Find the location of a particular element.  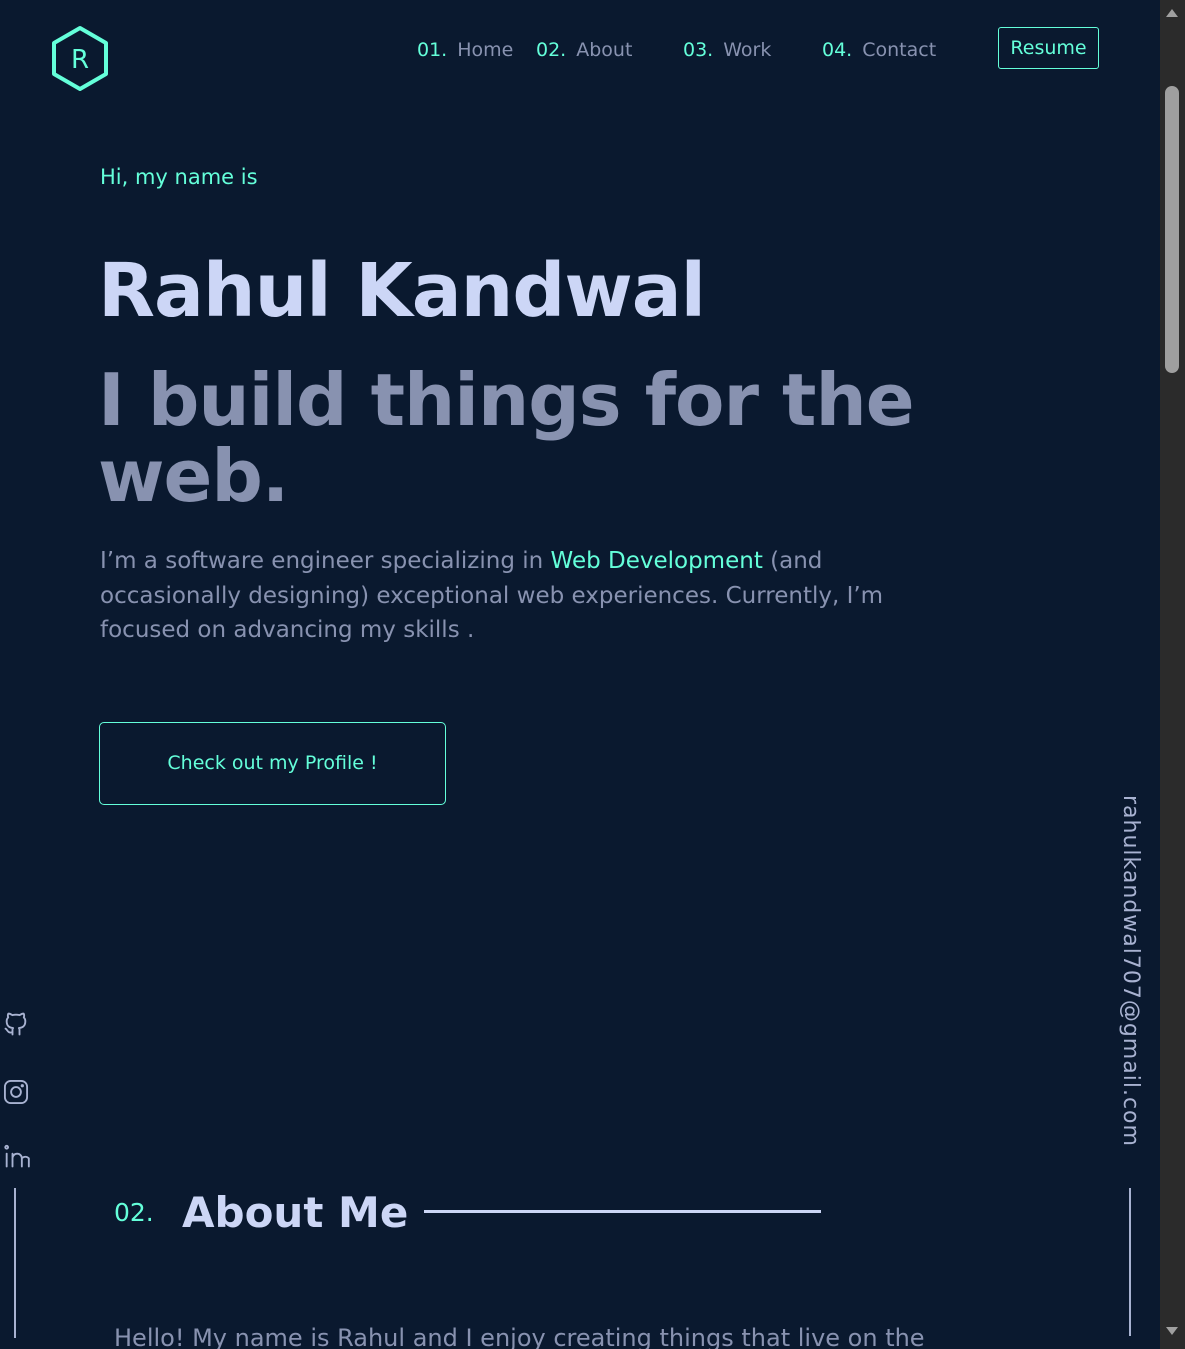

nav-item-home: 01. Home is located at coordinates (465, 50).